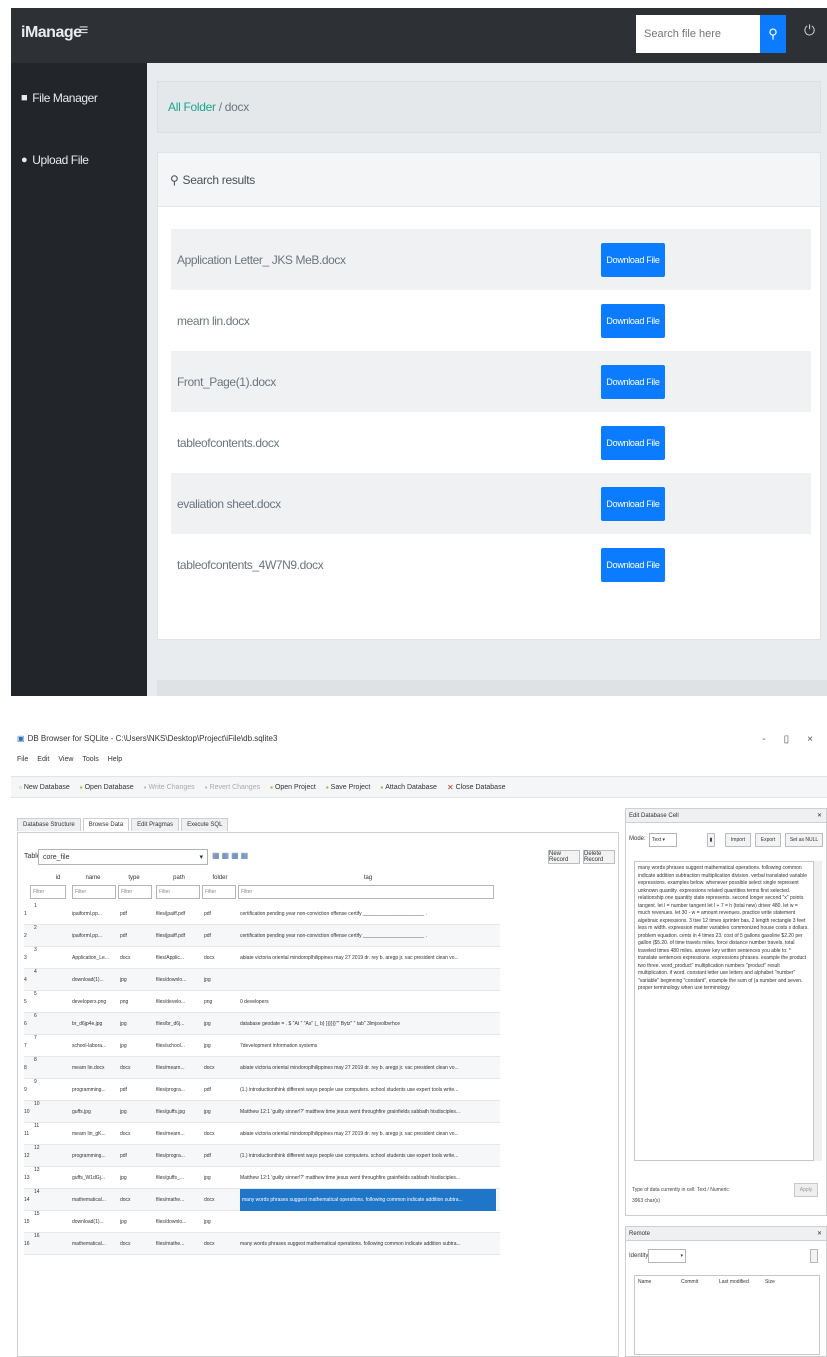 The image size is (827, 1357). I want to click on hamburger-icon: ≡, so click(83, 31).